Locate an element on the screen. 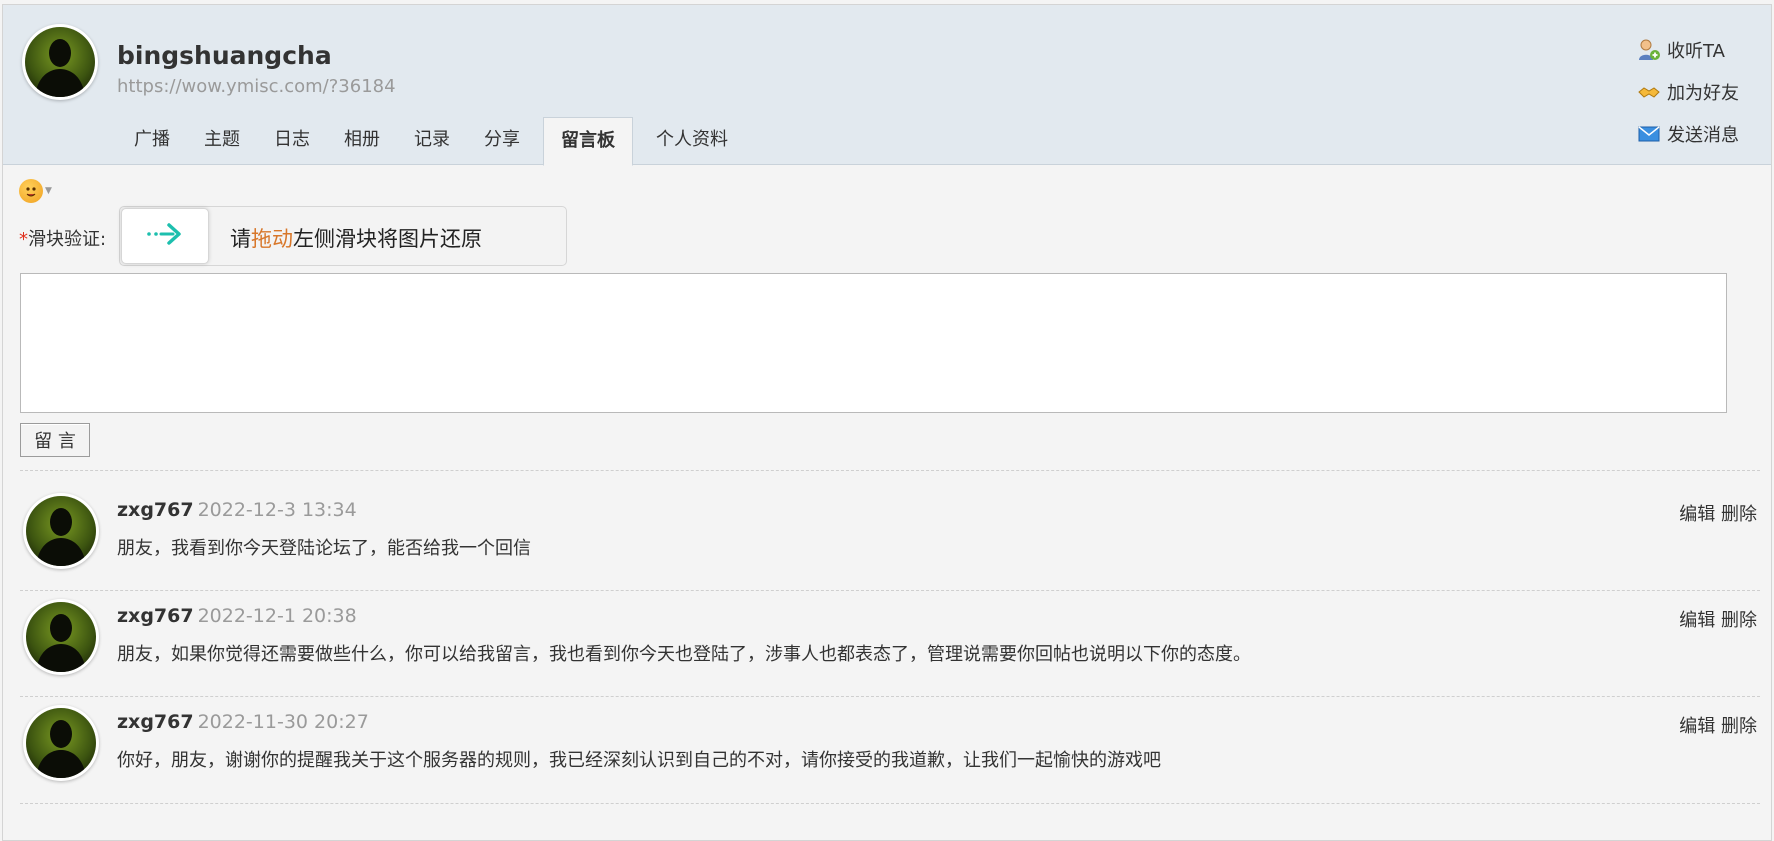  captcha-text-highlight: 拖动 is located at coordinates (272, 239).